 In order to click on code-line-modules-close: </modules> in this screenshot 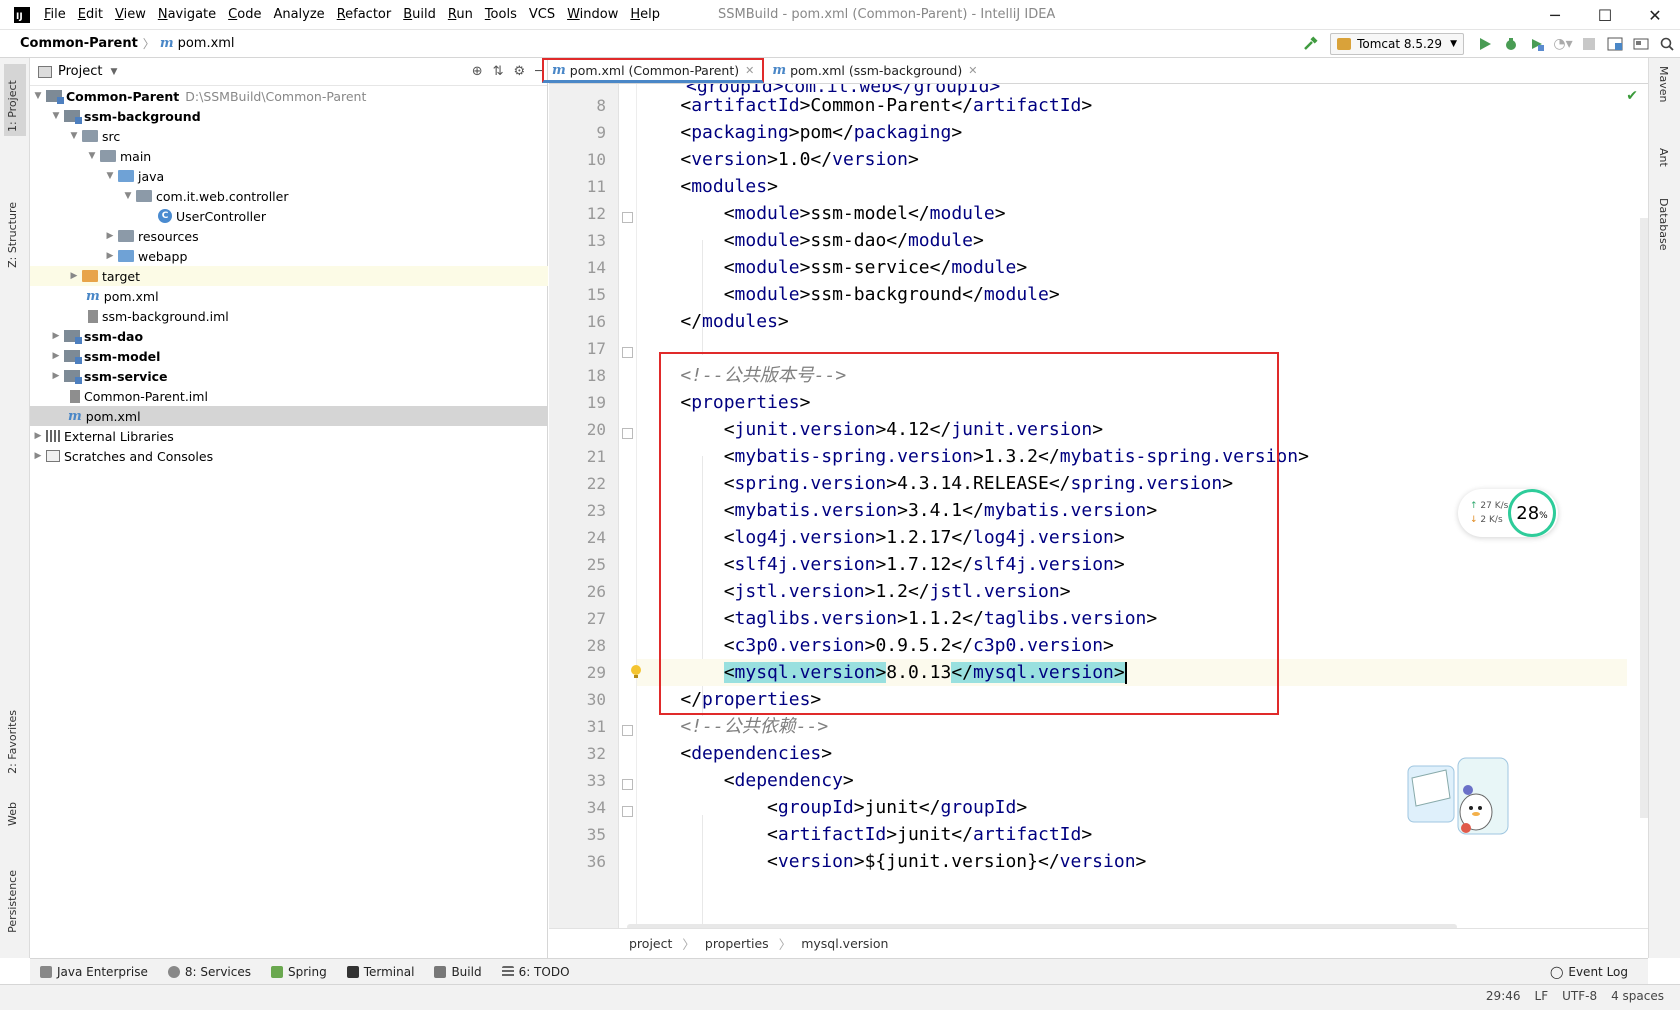, I will do `click(1132, 321)`.